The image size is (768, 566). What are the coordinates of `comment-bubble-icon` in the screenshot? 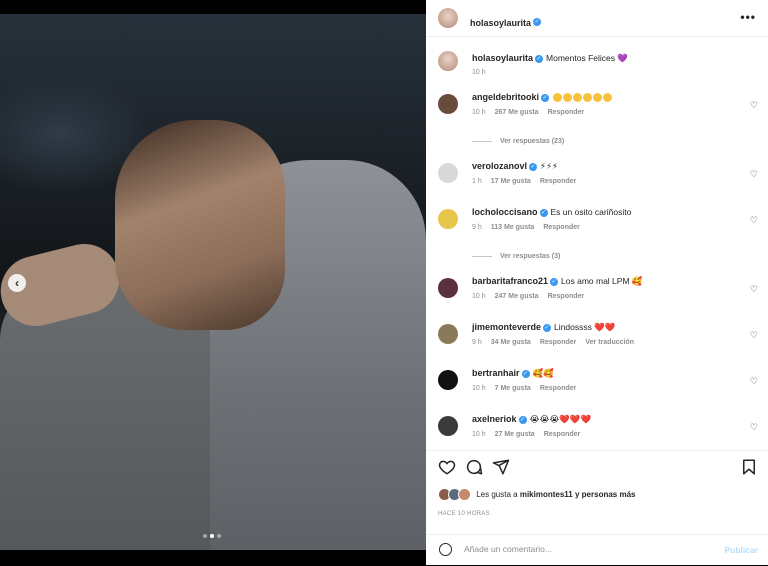 It's located at (474, 467).